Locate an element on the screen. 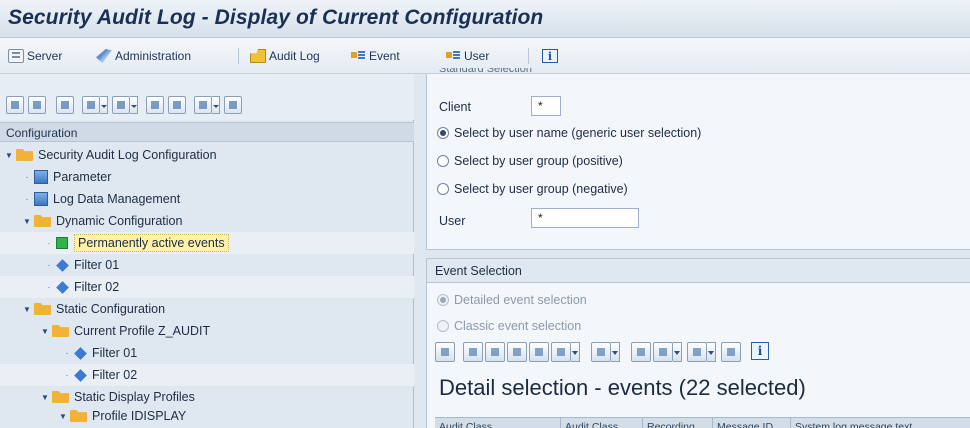 The height and width of the screenshot is (428, 970). radio-classic-event-selection: Classic event selection is located at coordinates (509, 326).